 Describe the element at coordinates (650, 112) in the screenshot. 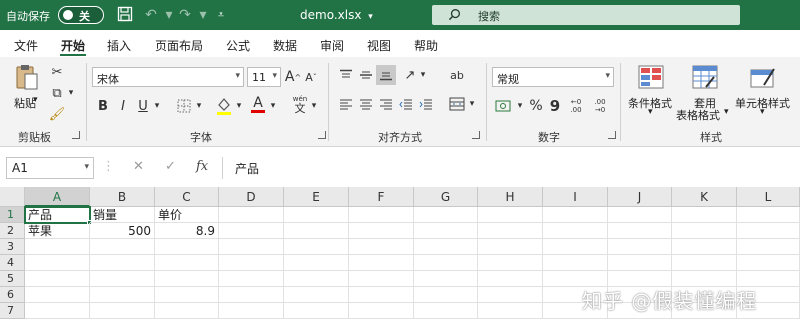

I see `conditional-format-dropdown-icon: ▾` at that location.